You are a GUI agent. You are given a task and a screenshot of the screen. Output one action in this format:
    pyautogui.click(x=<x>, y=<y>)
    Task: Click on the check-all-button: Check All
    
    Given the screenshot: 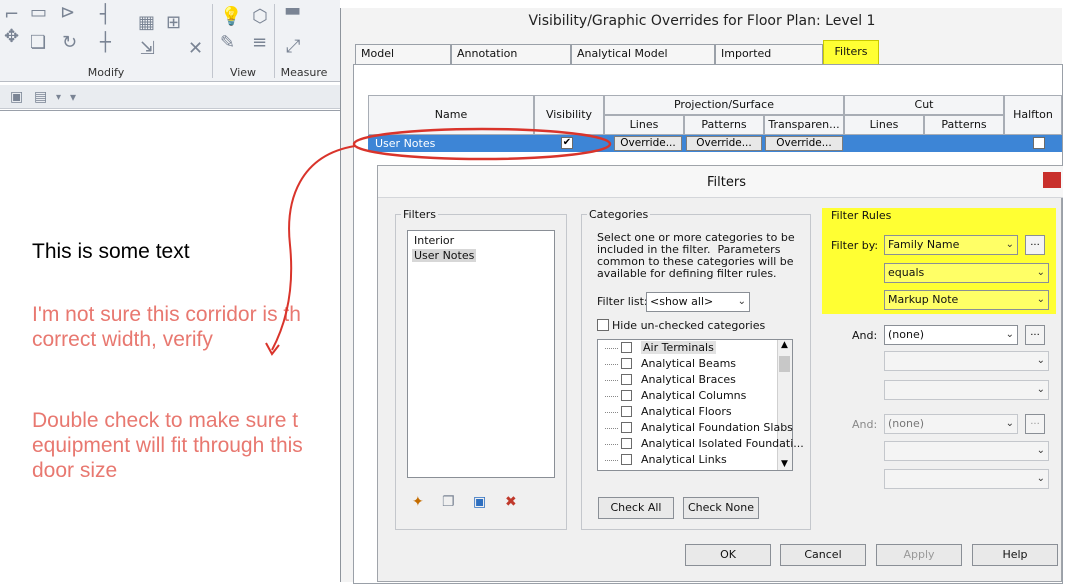 What is the action you would take?
    pyautogui.click(x=636, y=508)
    